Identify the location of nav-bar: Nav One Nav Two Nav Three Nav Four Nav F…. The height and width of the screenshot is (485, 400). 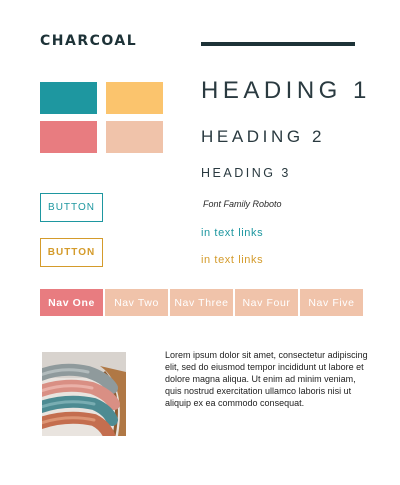
(201, 302).